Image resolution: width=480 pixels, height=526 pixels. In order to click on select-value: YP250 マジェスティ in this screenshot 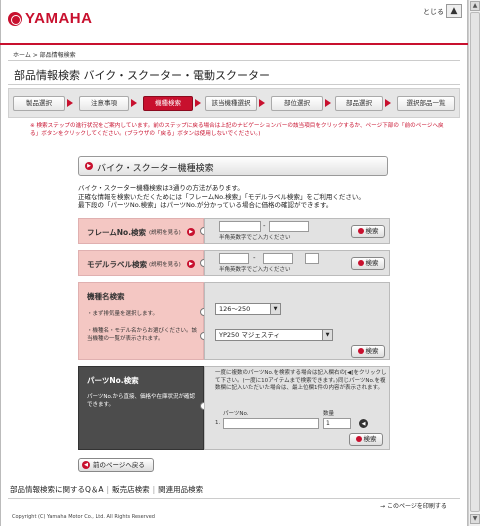, I will do `click(249, 335)`.